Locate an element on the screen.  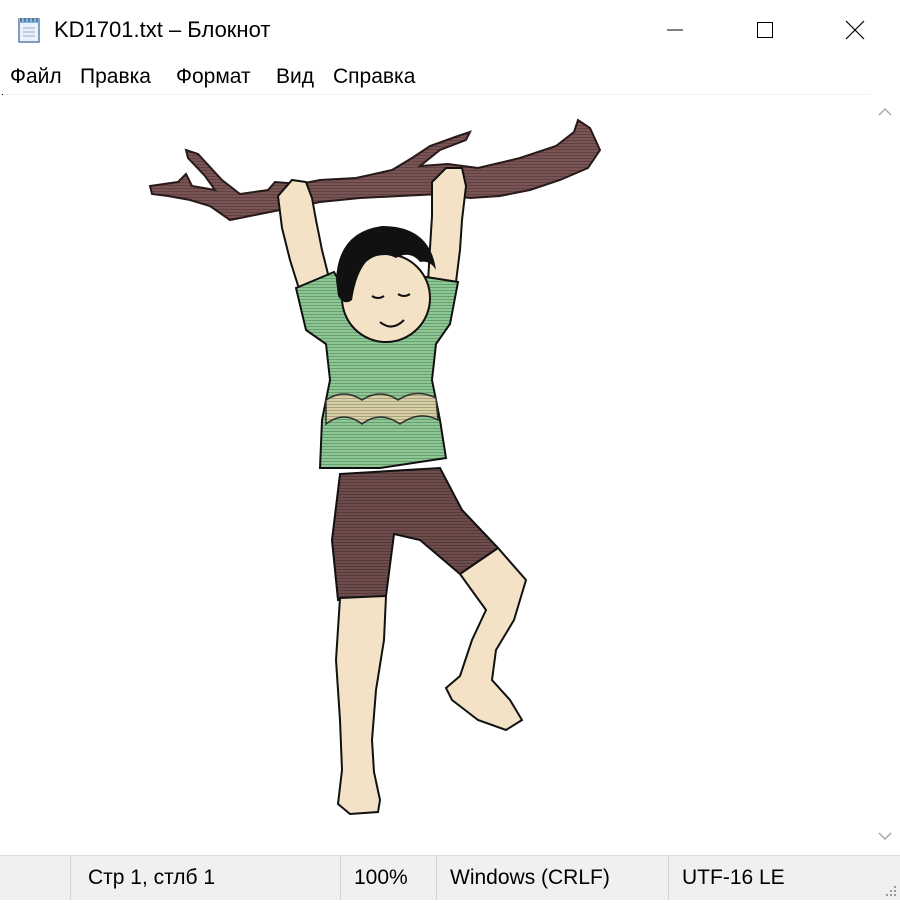
status-zoom: 100% is located at coordinates (381, 877).